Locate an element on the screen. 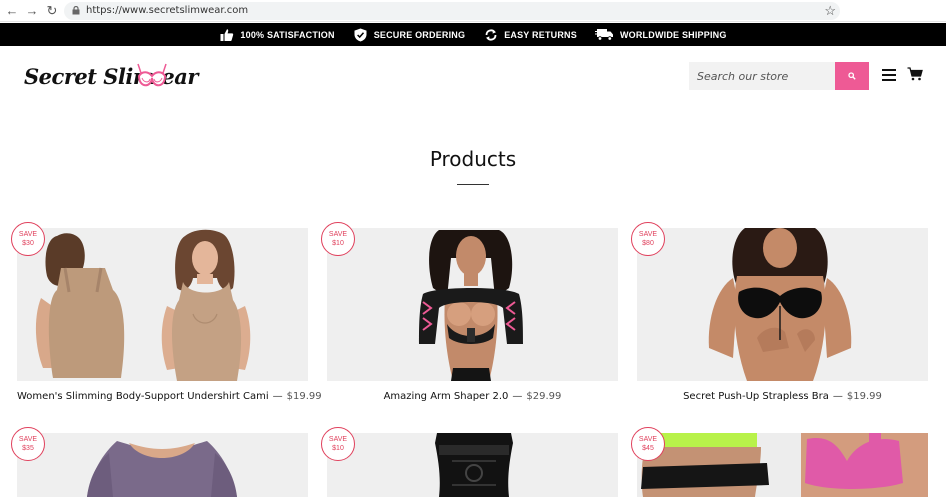 The image size is (946, 497). save-amount: $30 is located at coordinates (28, 243).